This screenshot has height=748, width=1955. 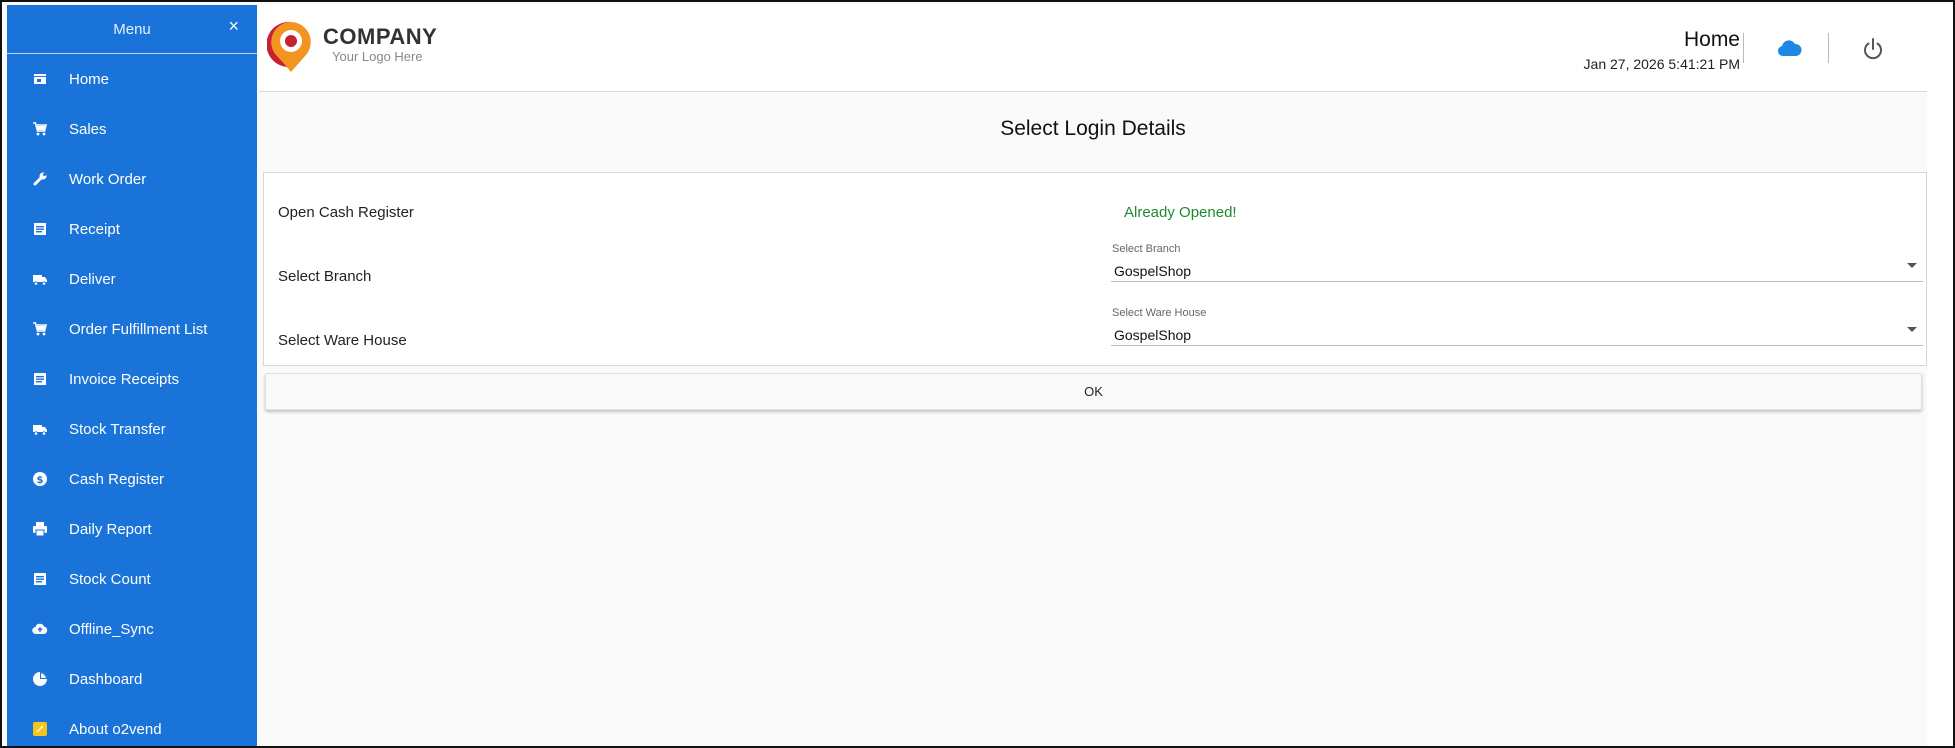 I want to click on cloud-icon, so click(x=1789, y=48).